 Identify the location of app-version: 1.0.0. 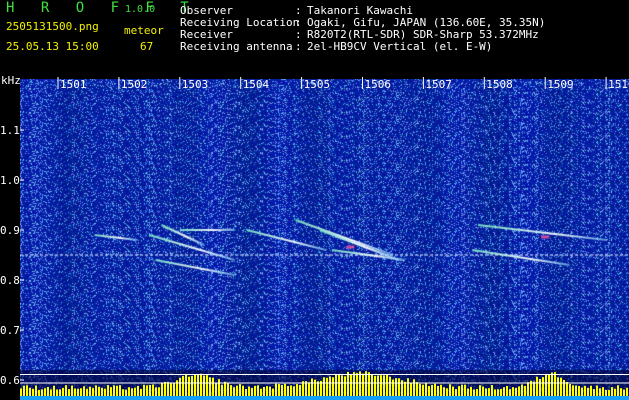
(140, 9).